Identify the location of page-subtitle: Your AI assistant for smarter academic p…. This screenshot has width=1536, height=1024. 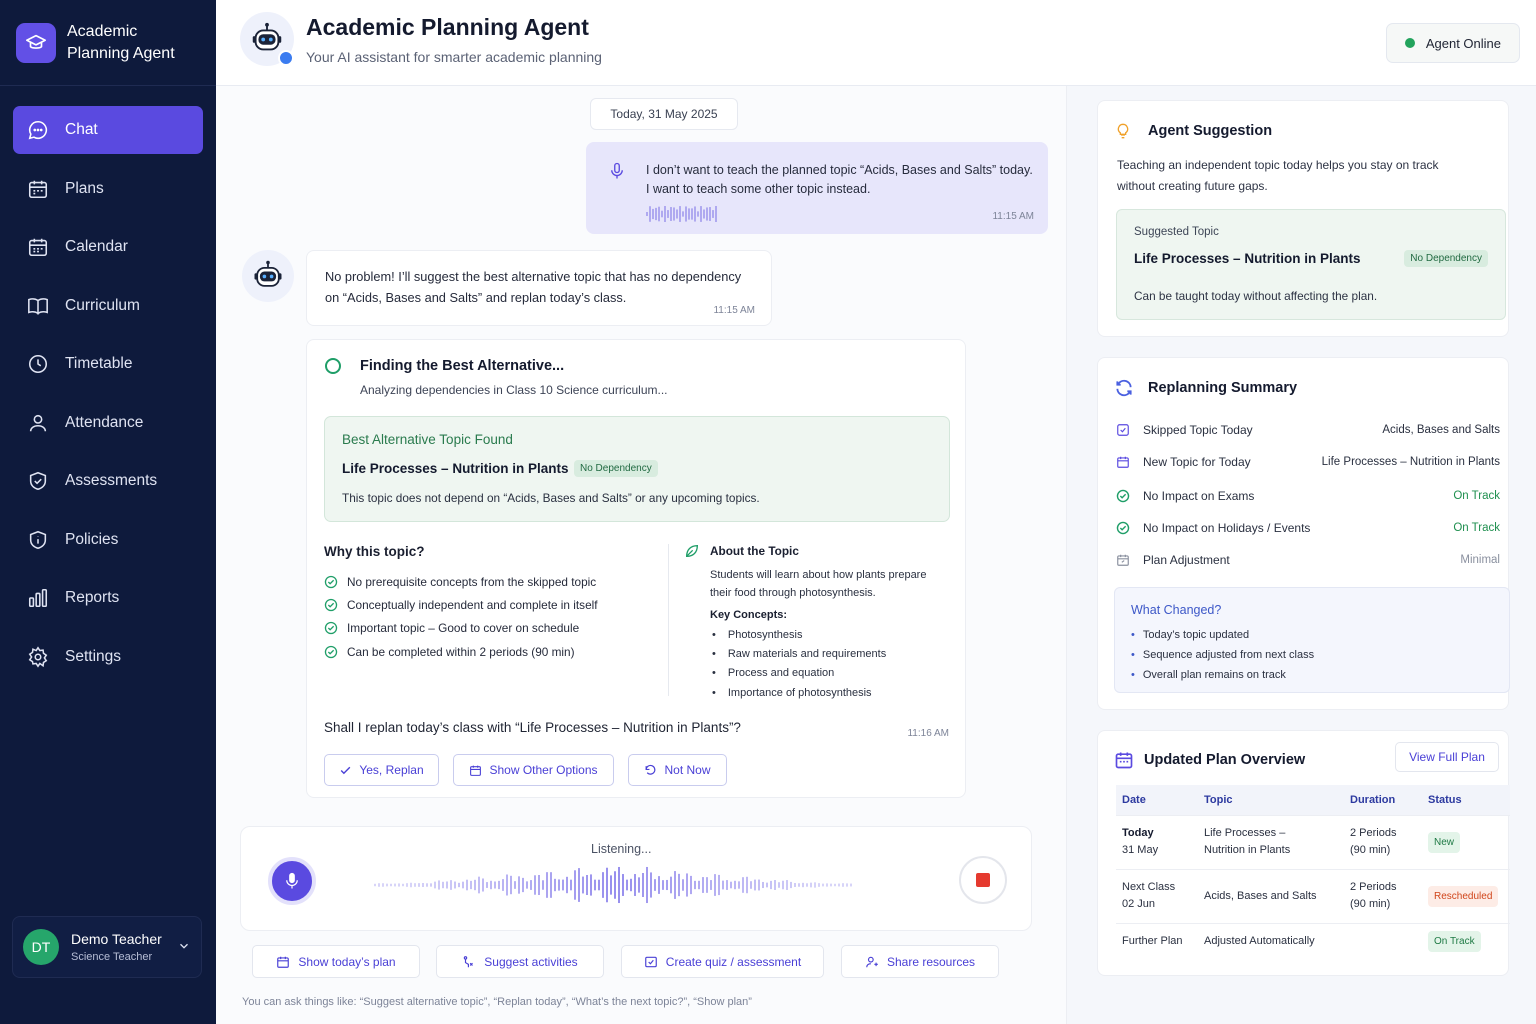
(454, 57).